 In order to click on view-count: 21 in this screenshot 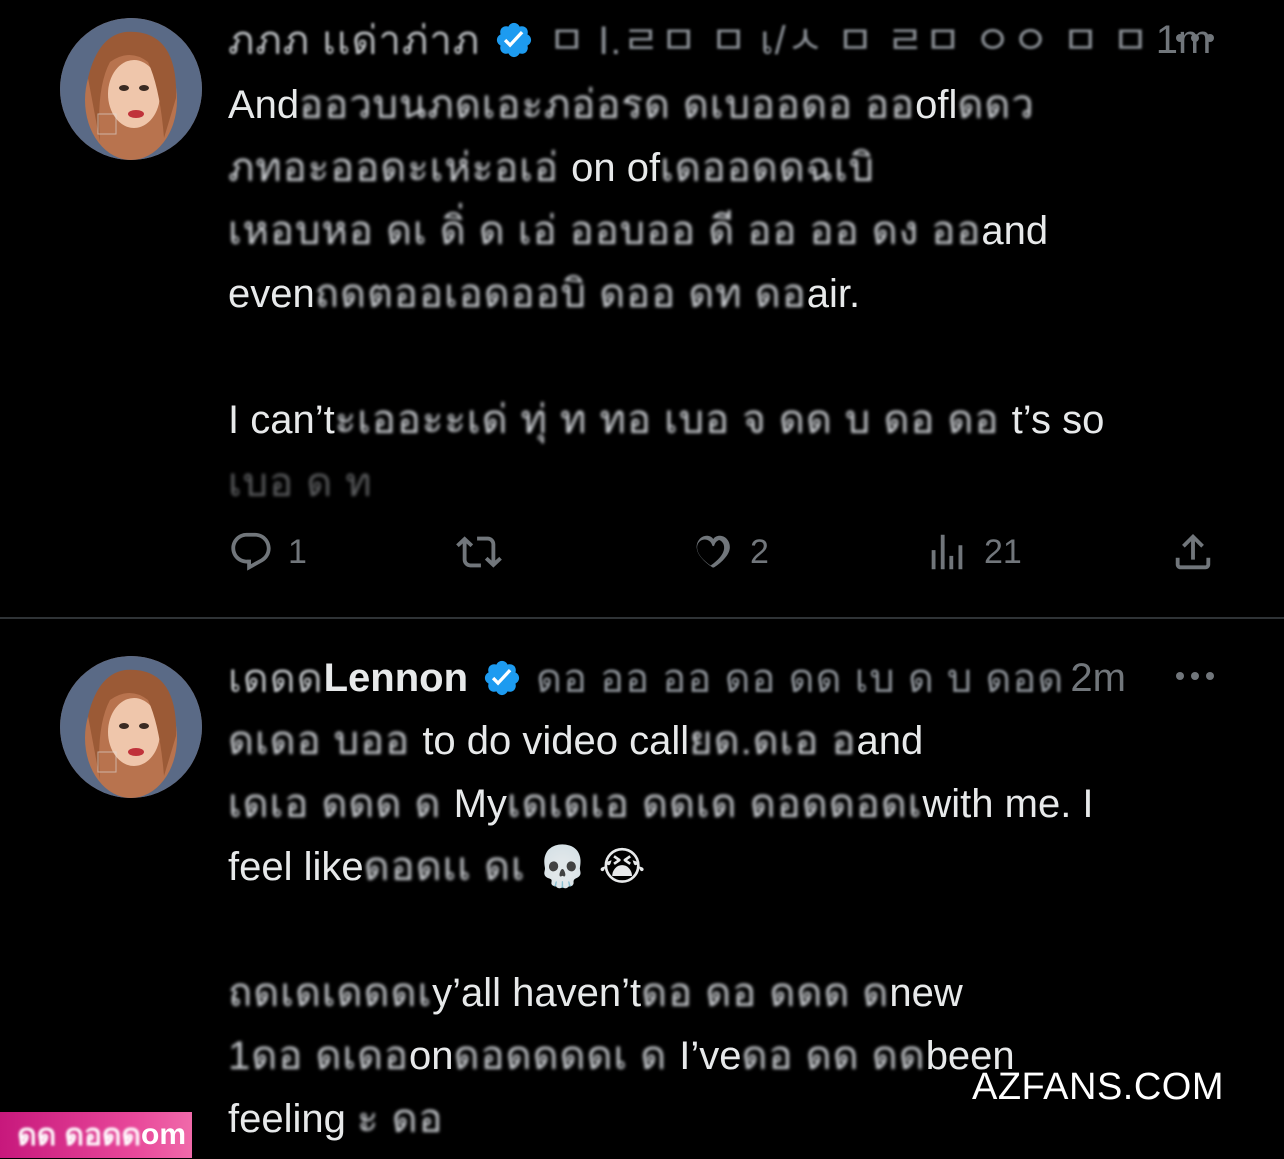, I will do `click(1003, 551)`.